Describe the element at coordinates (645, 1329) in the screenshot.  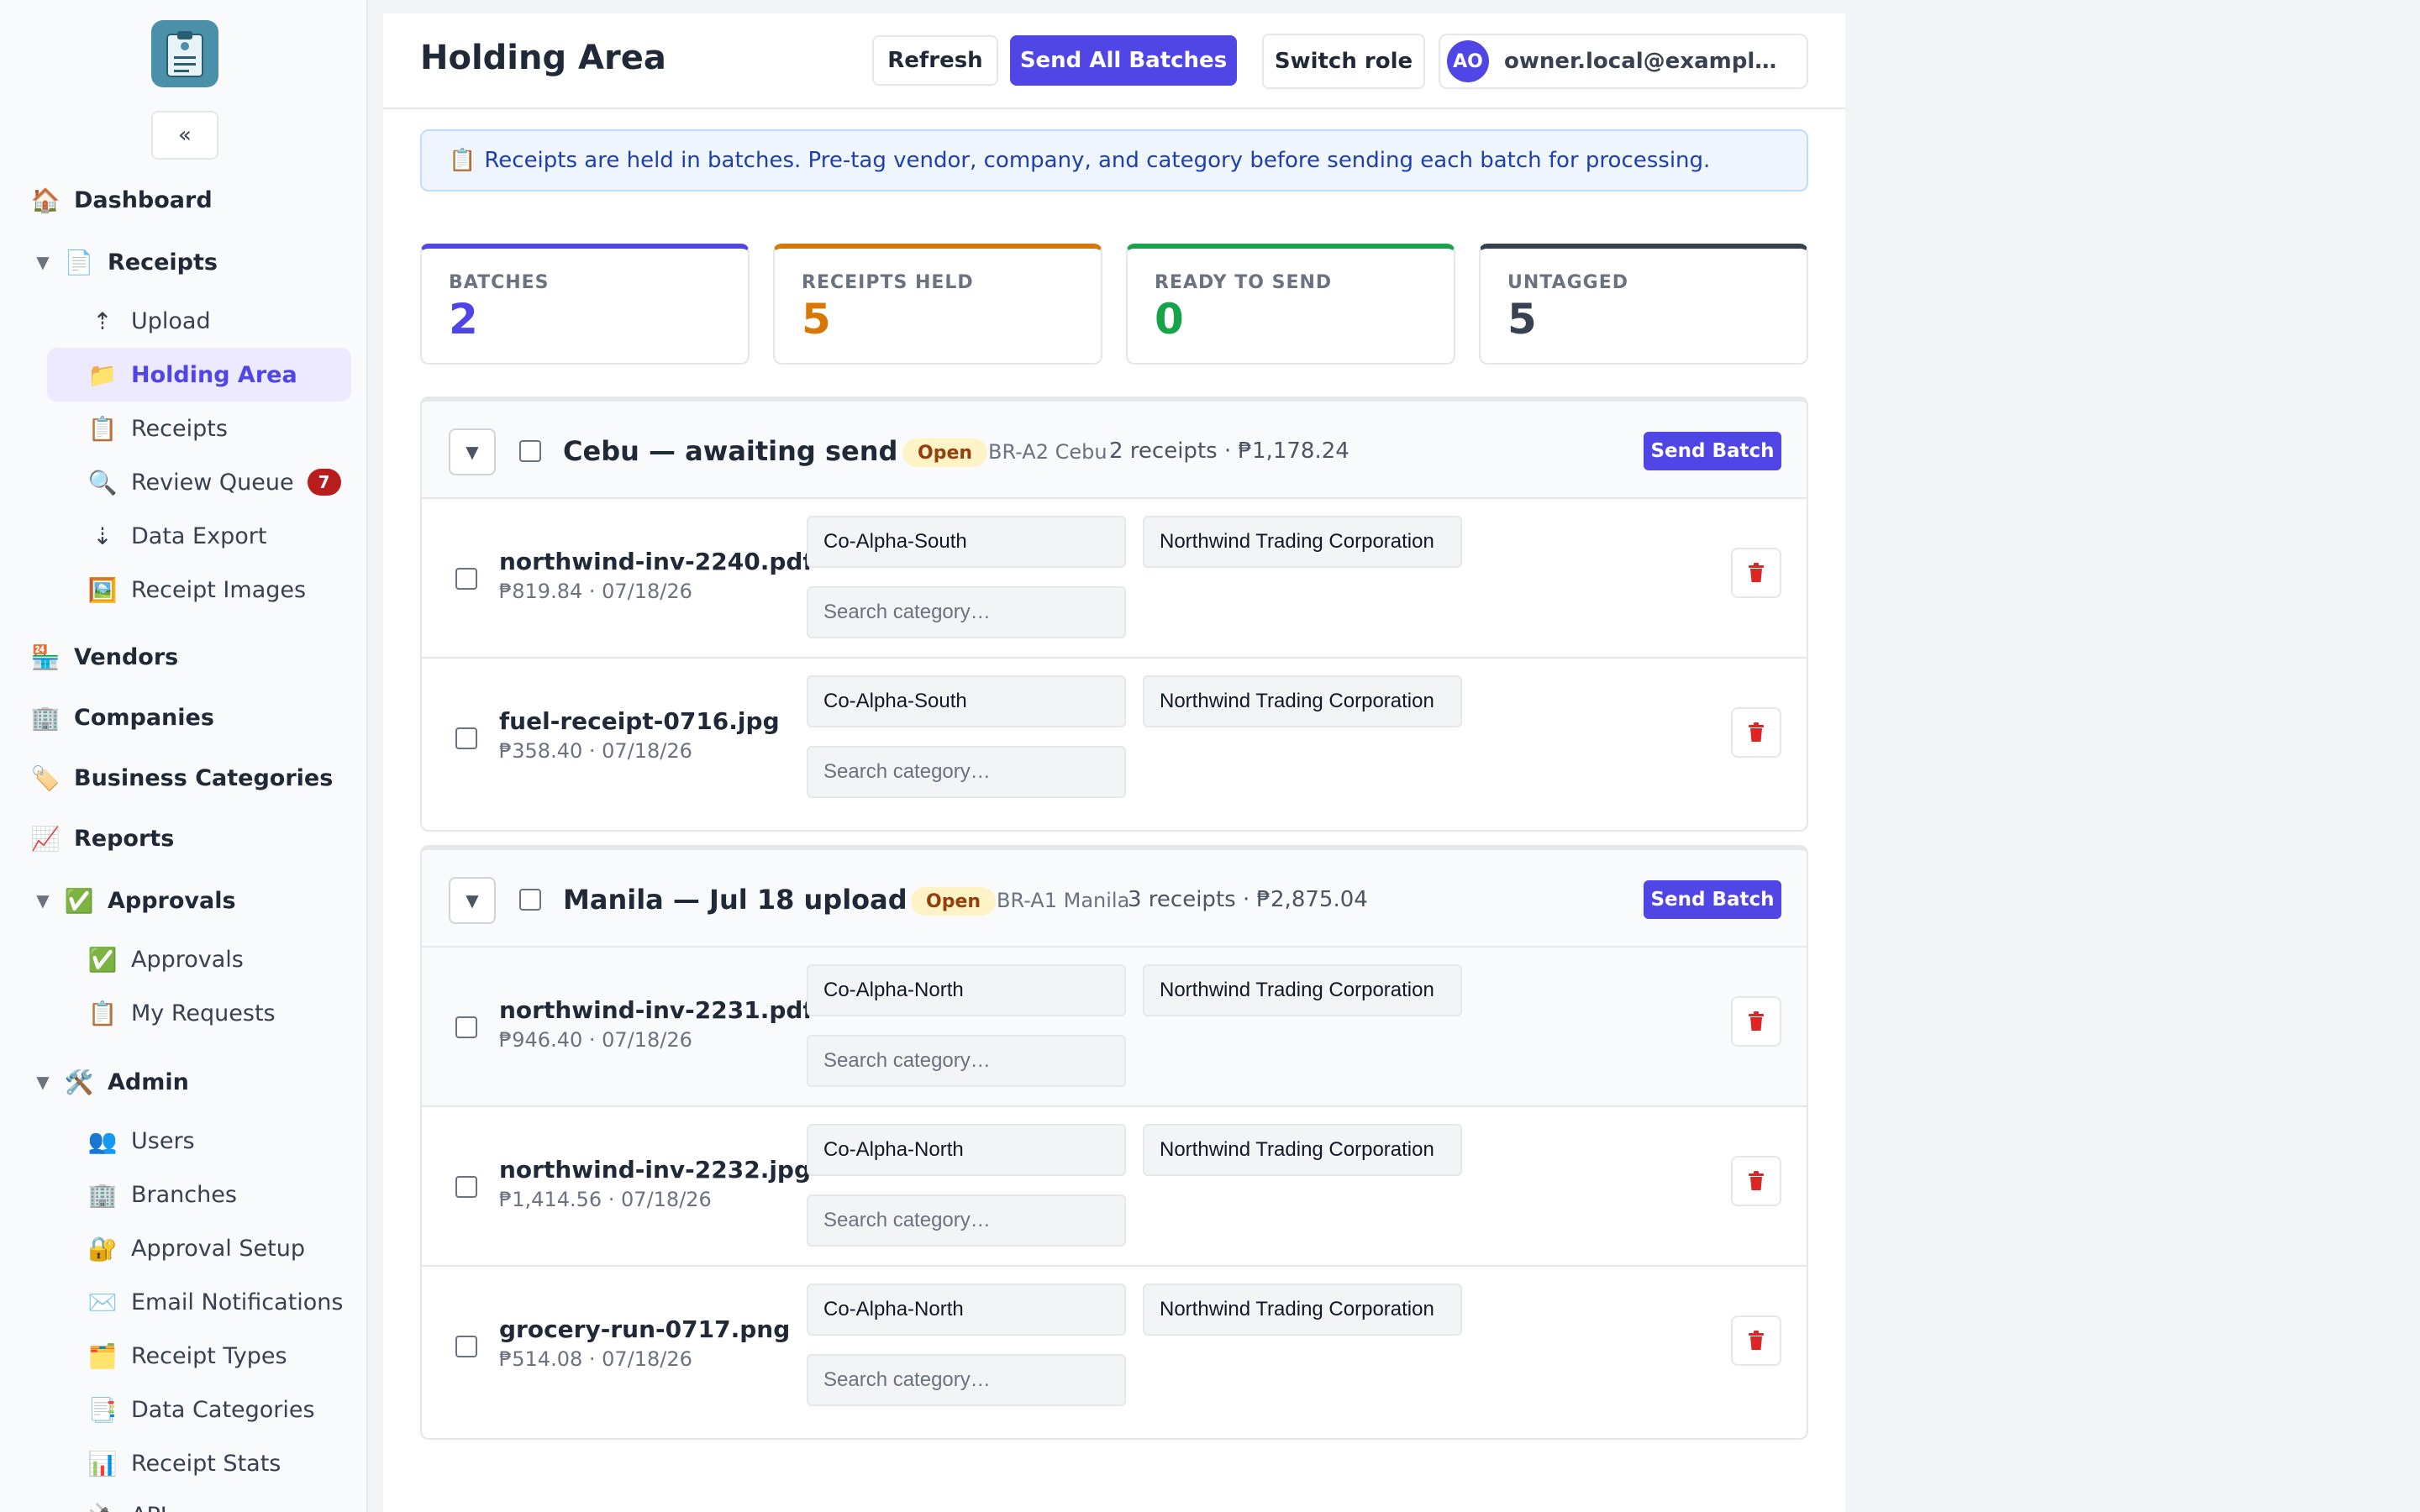
I see `receipt-filename: grocery-run-0717.png` at that location.